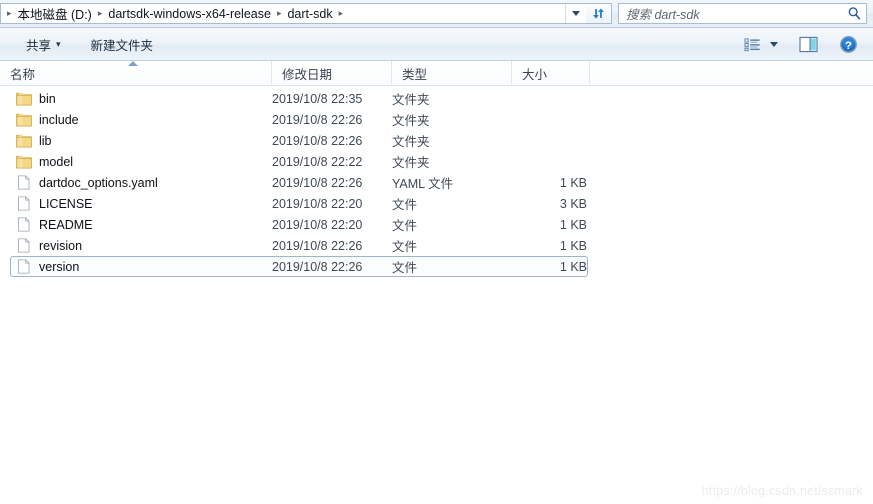 The image size is (873, 504). I want to click on file-name-label: README, so click(66, 224).